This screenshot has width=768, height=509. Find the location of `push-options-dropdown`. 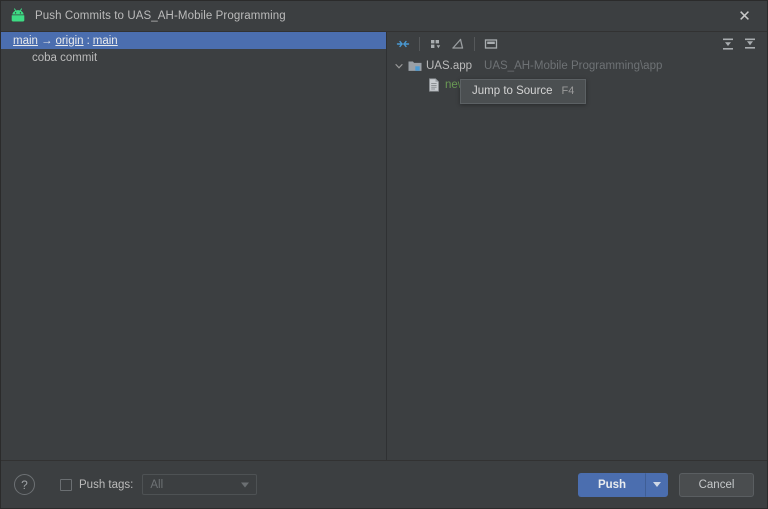

push-options-dropdown is located at coordinates (657, 484).